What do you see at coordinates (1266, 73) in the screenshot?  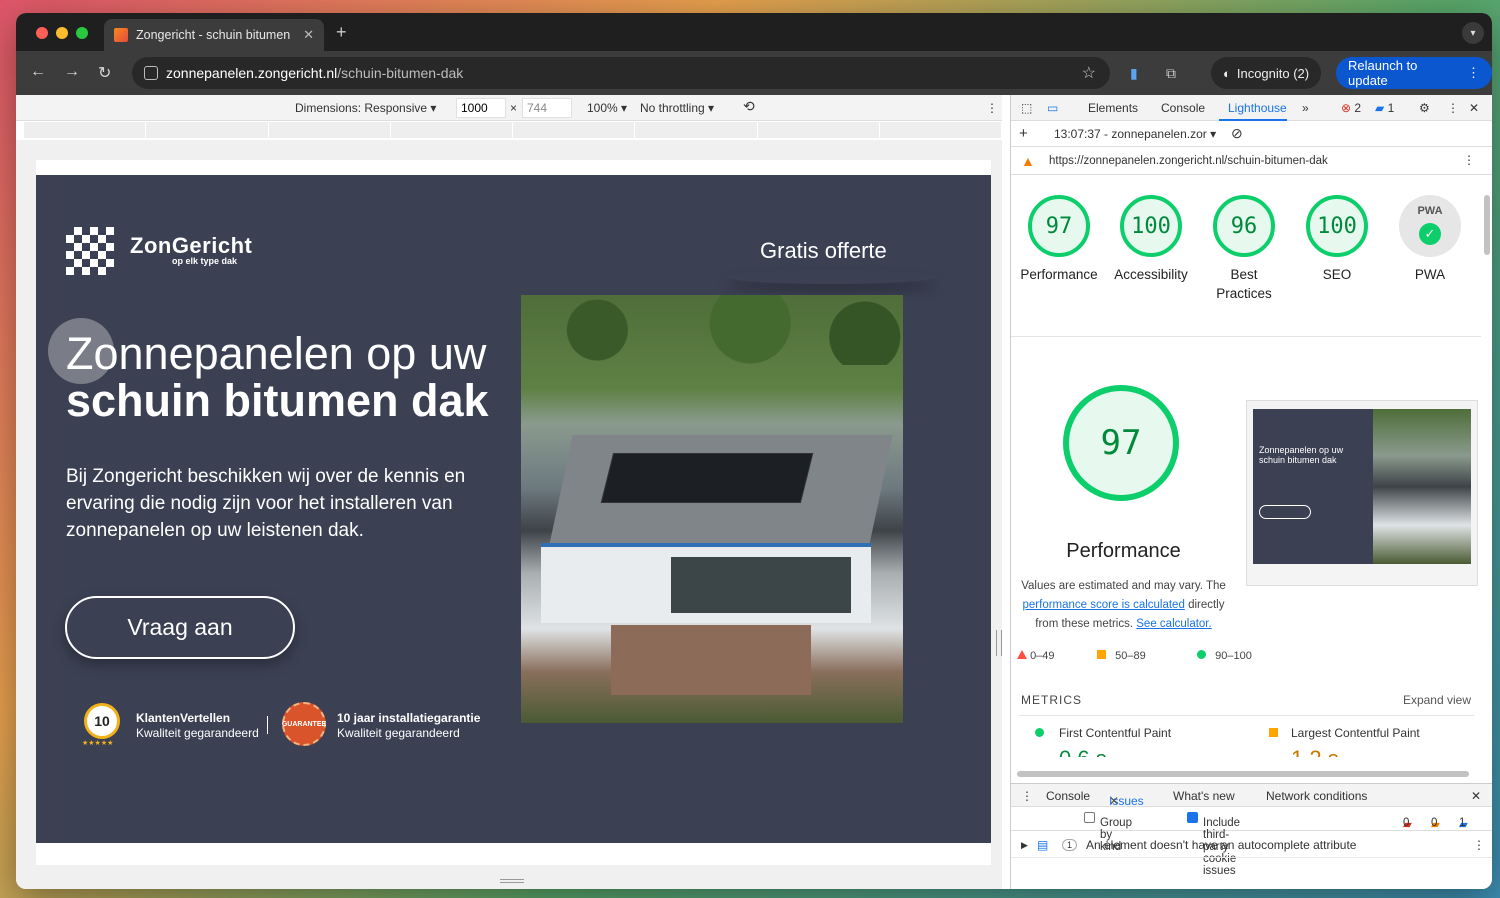 I see `incognito-button: ◐ Incognito (2)` at bounding box center [1266, 73].